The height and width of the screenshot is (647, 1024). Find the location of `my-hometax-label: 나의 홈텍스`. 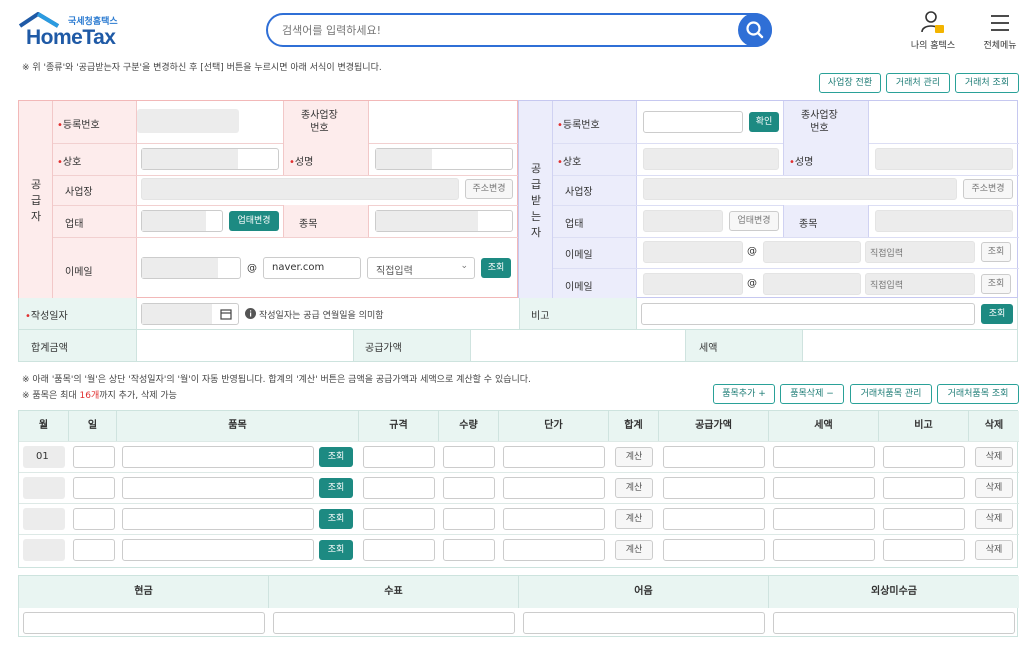

my-hometax-label: 나의 홈텍스 is located at coordinates (933, 46).